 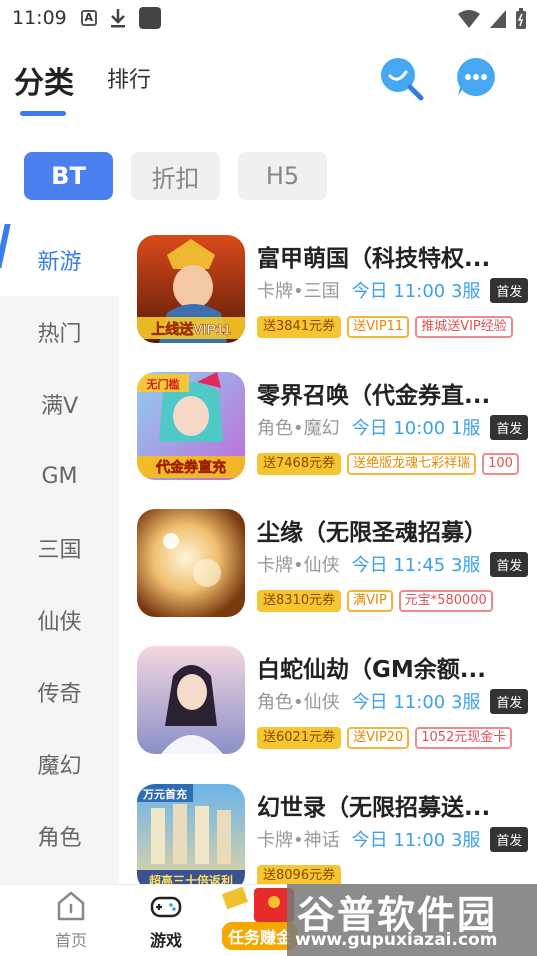 I want to click on game-tags: 送6021元券 送VIP20 1052元现金卡, so click(x=389, y=738).